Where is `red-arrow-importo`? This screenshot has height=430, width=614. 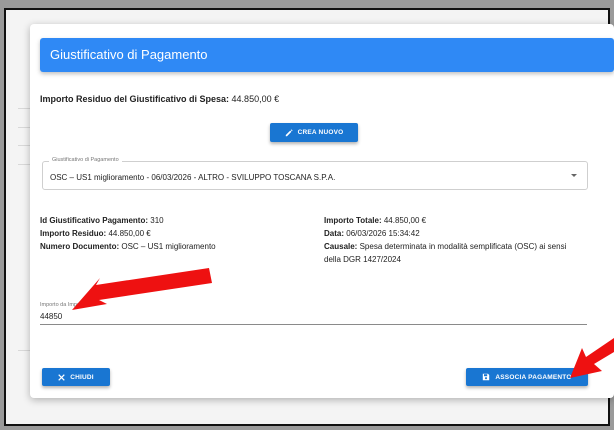 red-arrow-importo is located at coordinates (142, 289).